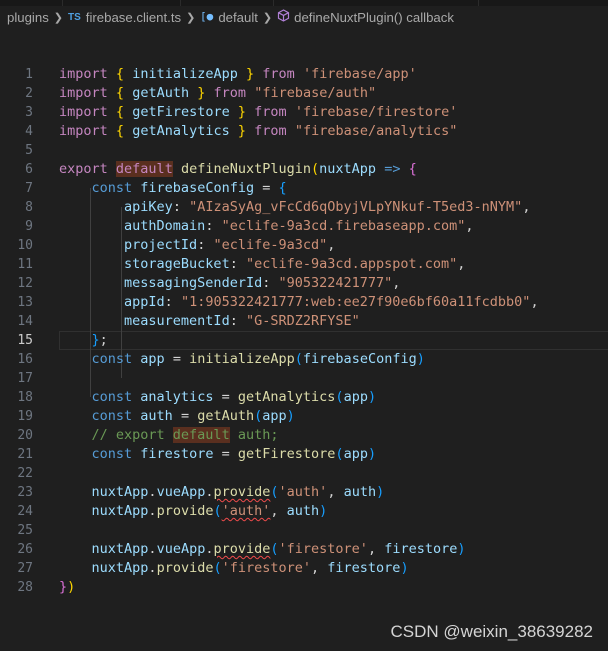 Image resolution: width=608 pixels, height=651 pixels. I want to click on line-number: 5, so click(29, 150).